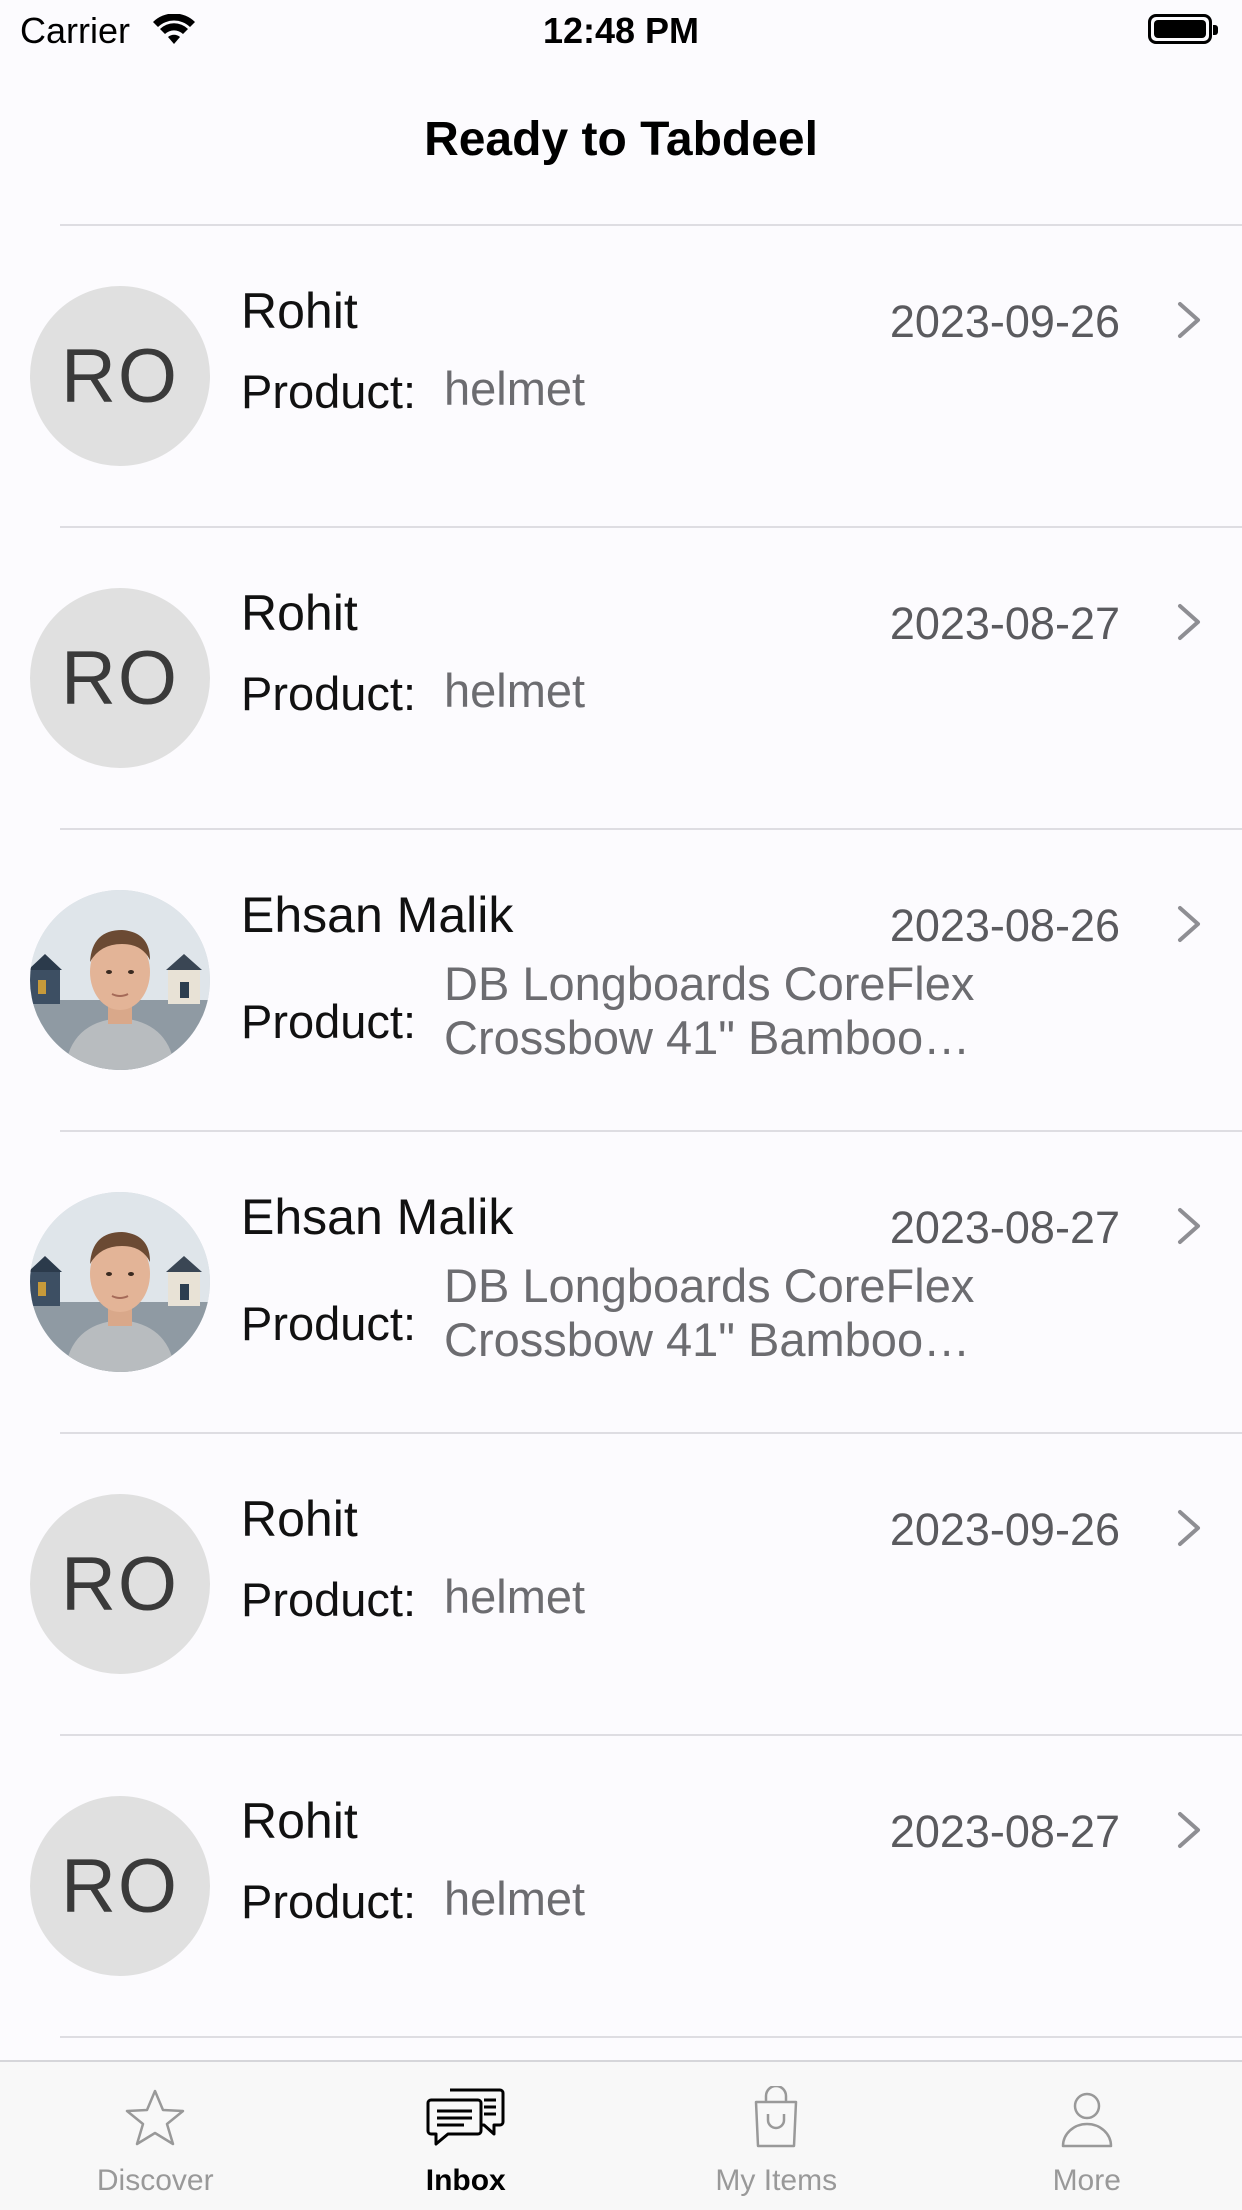 This screenshot has width=1242, height=2210. What do you see at coordinates (1005, 926) in the screenshot?
I see `date-label: 2023-08-26` at bounding box center [1005, 926].